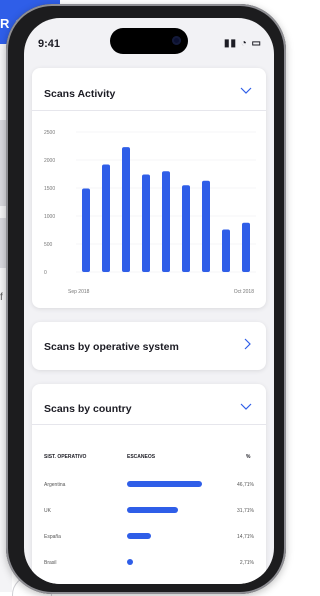  What do you see at coordinates (245, 511) in the screenshot?
I see `country-percent: 31,71%` at bounding box center [245, 511].